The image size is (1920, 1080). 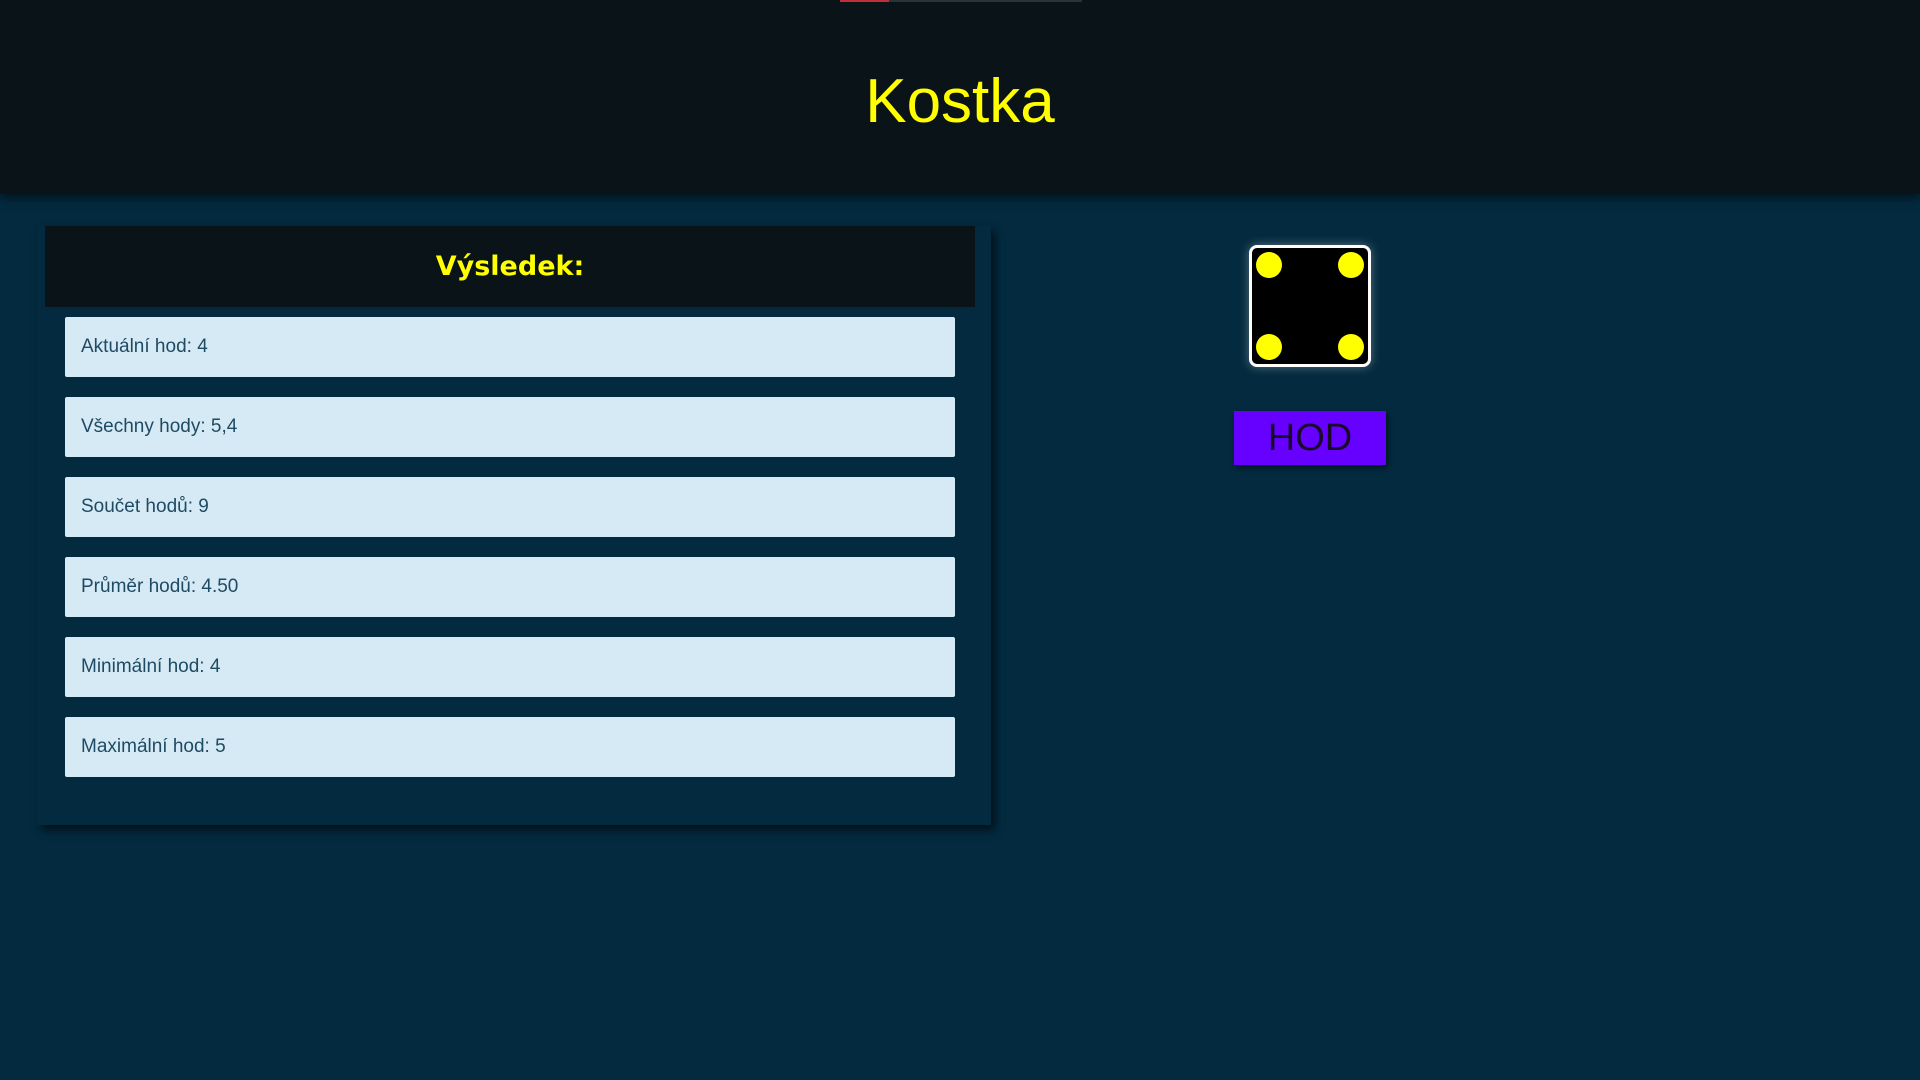 What do you see at coordinates (510, 507) in the screenshot?
I see `sum-row: Součet hodů: 9` at bounding box center [510, 507].